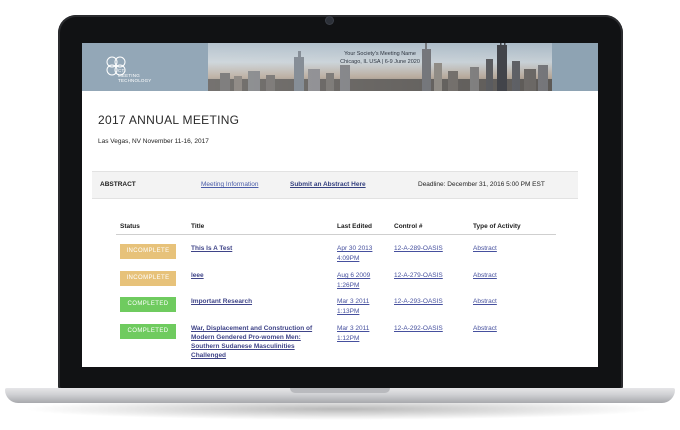 The image size is (680, 430). I want to click on abstract-title-link: Important Research, so click(221, 301).